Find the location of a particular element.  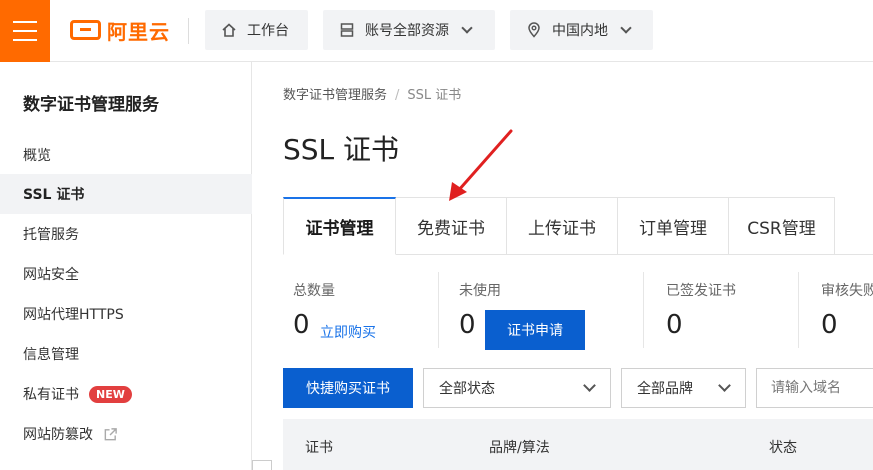

brand-select: 全部品牌 is located at coordinates (683, 388).